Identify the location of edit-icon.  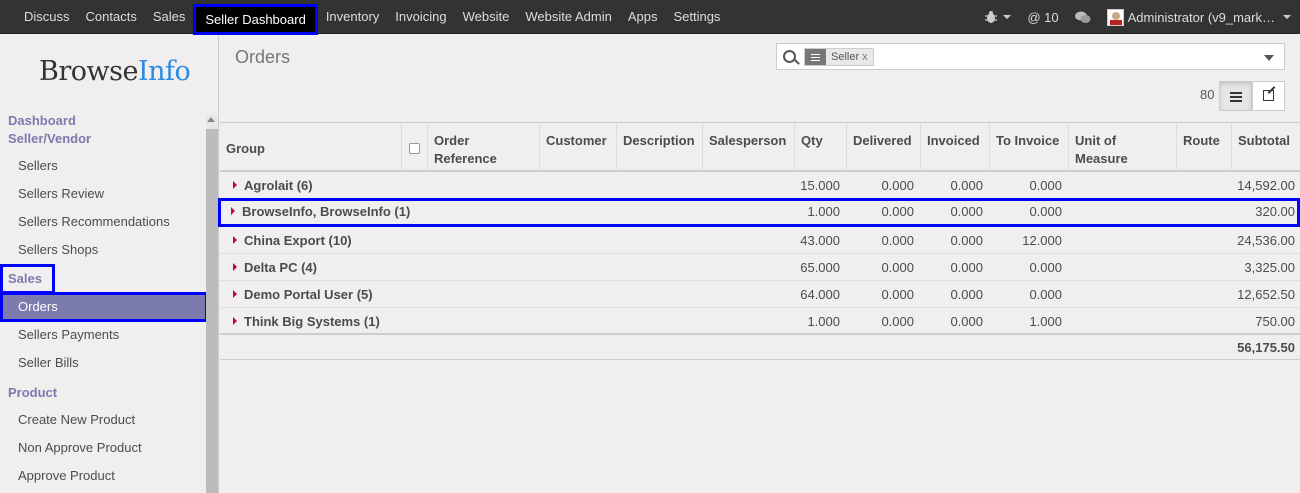
(1268, 95).